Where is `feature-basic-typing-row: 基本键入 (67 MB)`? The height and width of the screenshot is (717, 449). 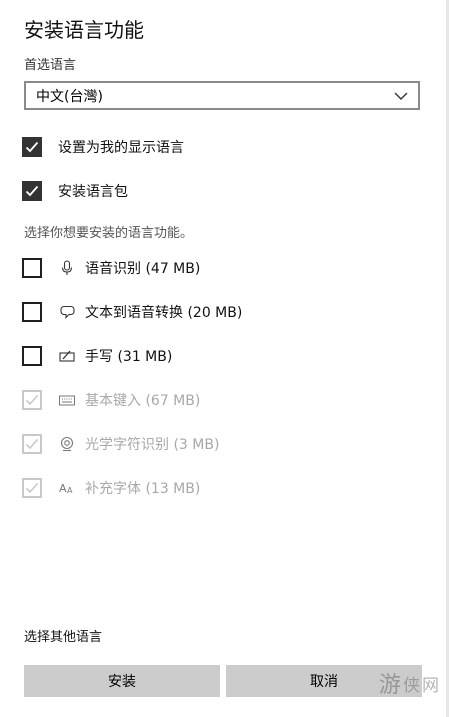 feature-basic-typing-row: 基本键入 (67 MB) is located at coordinates (111, 400).